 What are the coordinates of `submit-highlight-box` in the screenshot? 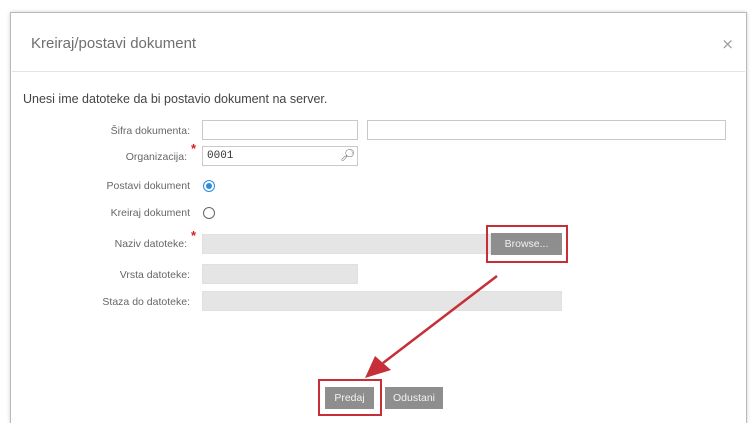 It's located at (350, 397).